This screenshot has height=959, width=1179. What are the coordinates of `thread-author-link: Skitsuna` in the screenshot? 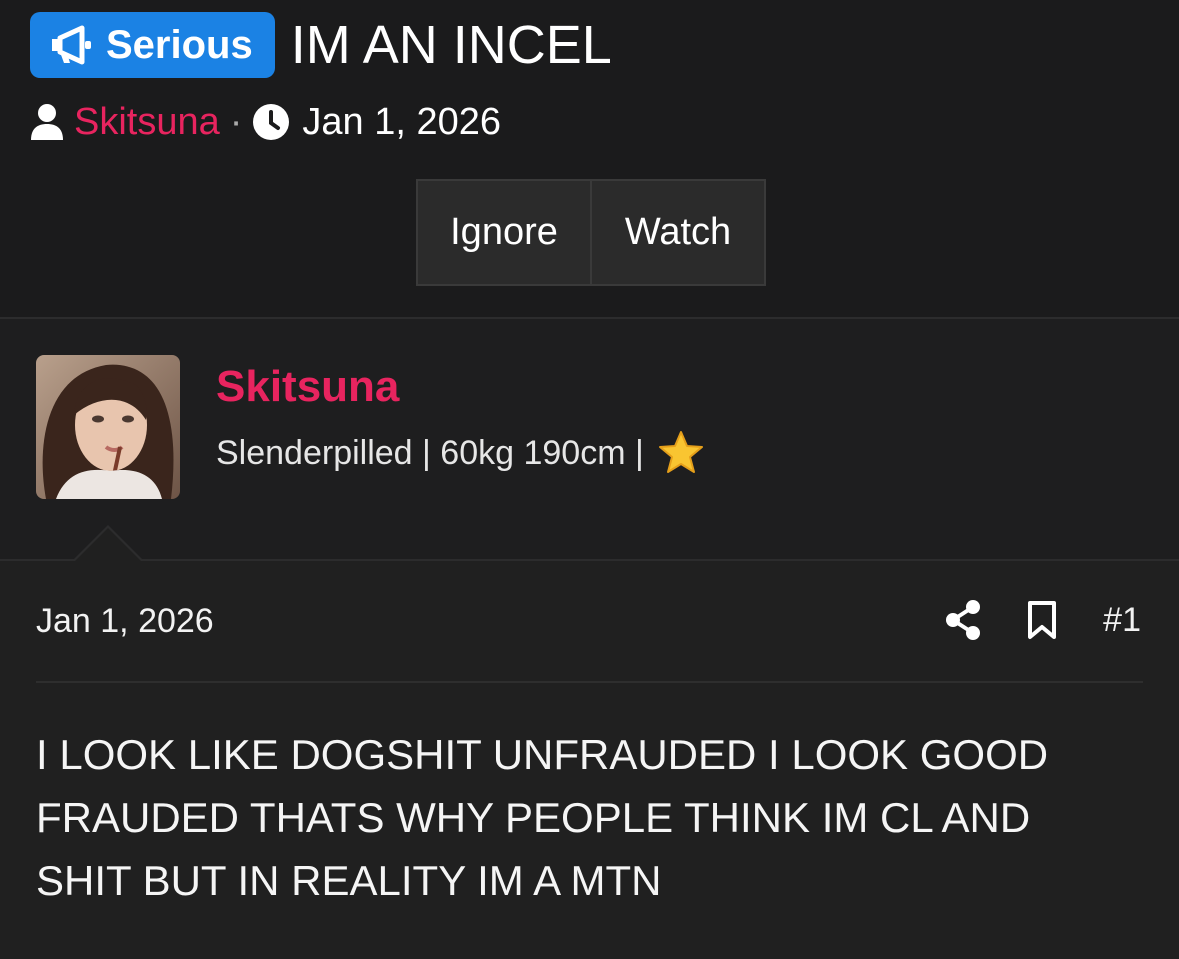 It's located at (147, 122).